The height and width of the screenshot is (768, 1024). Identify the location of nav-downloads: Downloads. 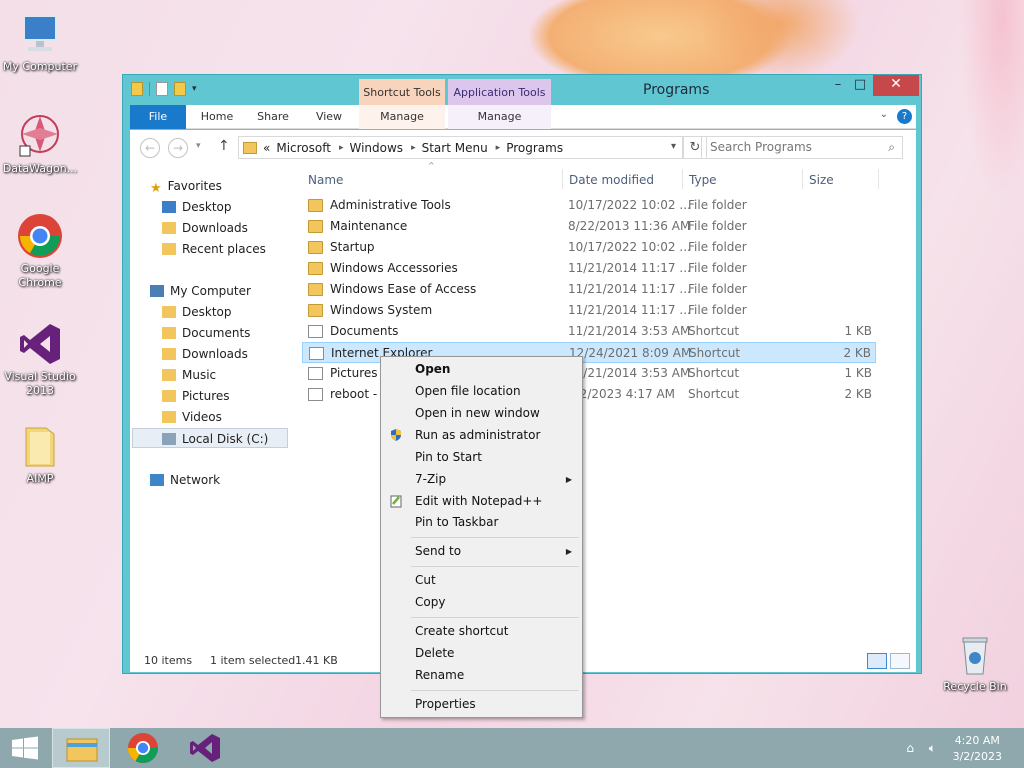
(205, 354).